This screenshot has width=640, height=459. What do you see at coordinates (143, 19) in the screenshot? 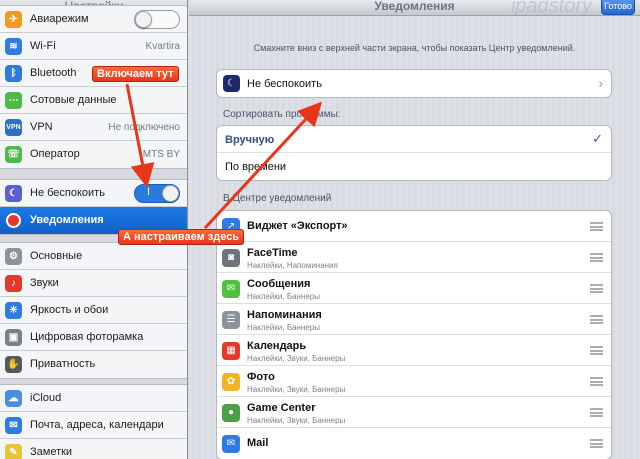
I see `toggle-knob` at bounding box center [143, 19].